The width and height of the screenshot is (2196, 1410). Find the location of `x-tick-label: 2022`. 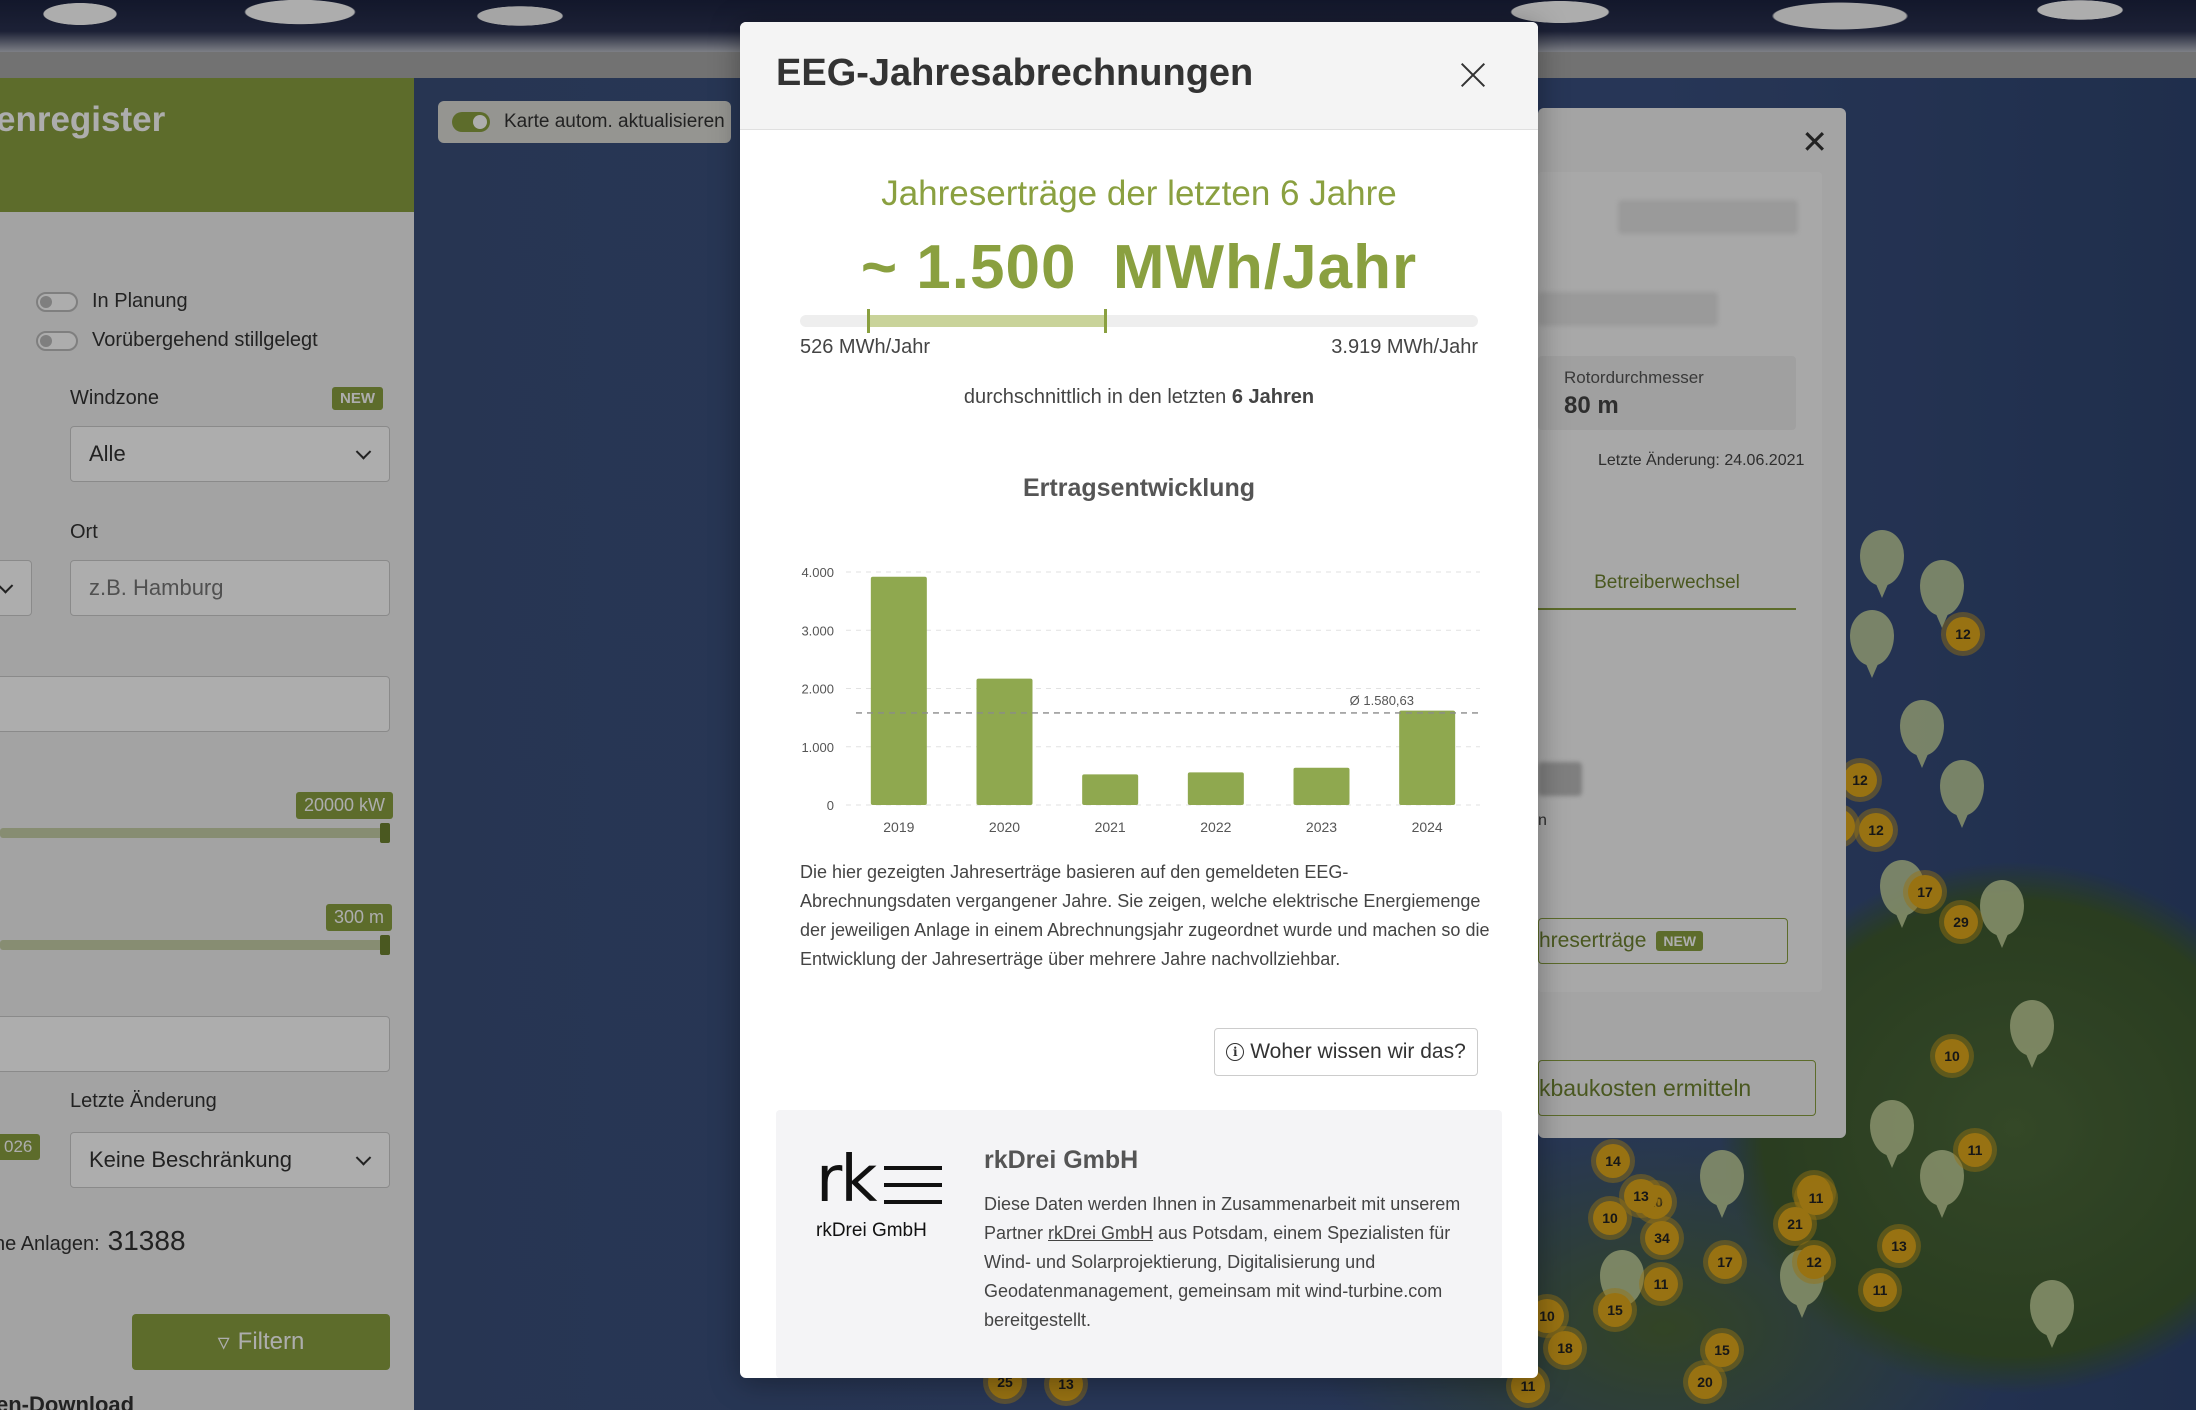

x-tick-label: 2022 is located at coordinates (1215, 827).